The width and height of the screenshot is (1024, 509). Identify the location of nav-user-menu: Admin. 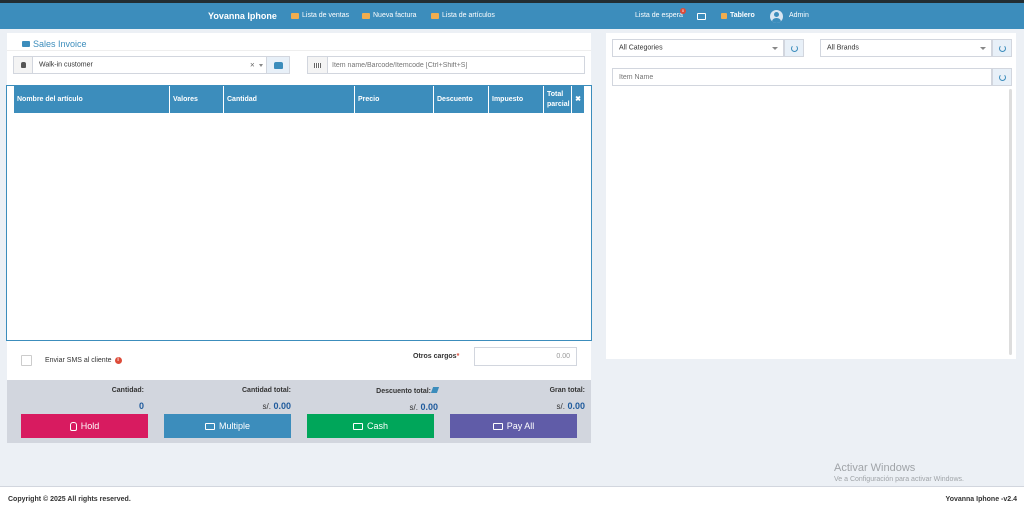
(799, 15).